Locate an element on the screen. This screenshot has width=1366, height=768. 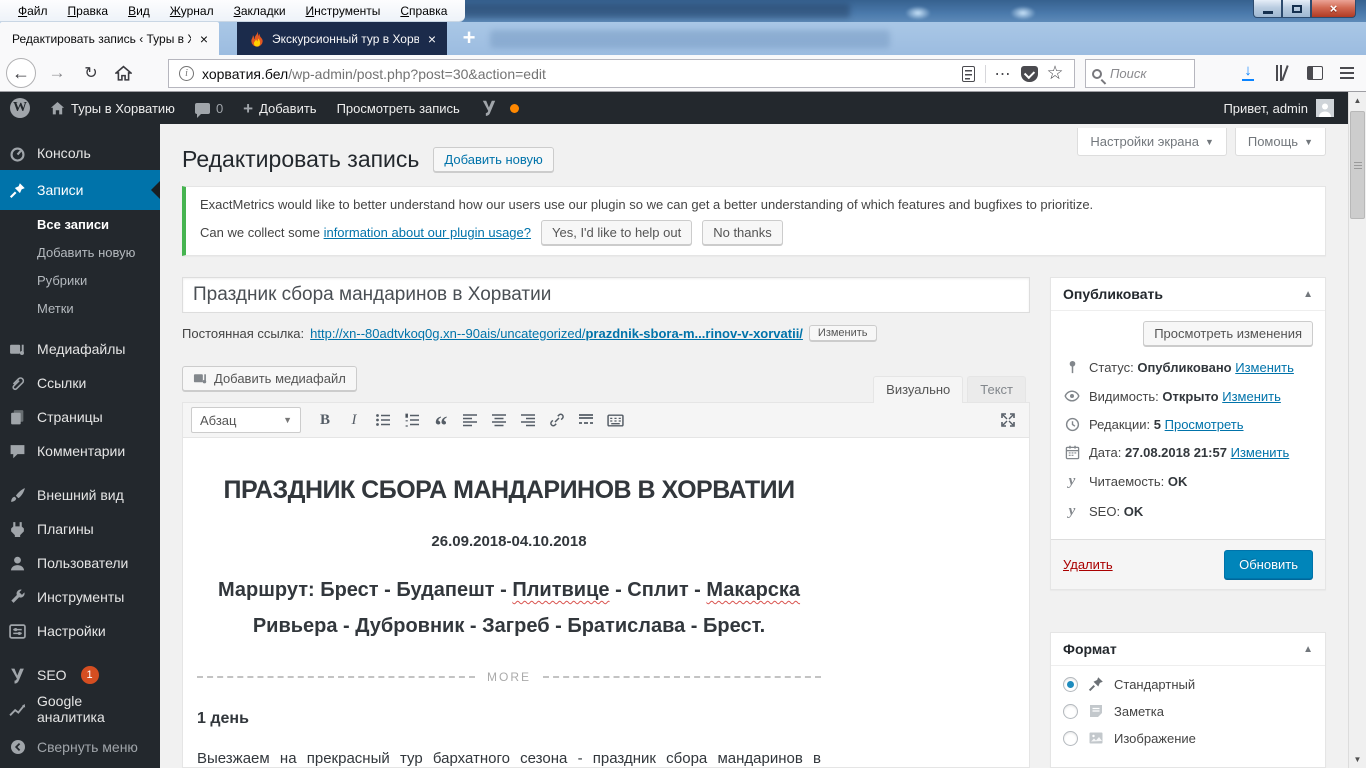
reload-button: ↻ is located at coordinates (91, 73).